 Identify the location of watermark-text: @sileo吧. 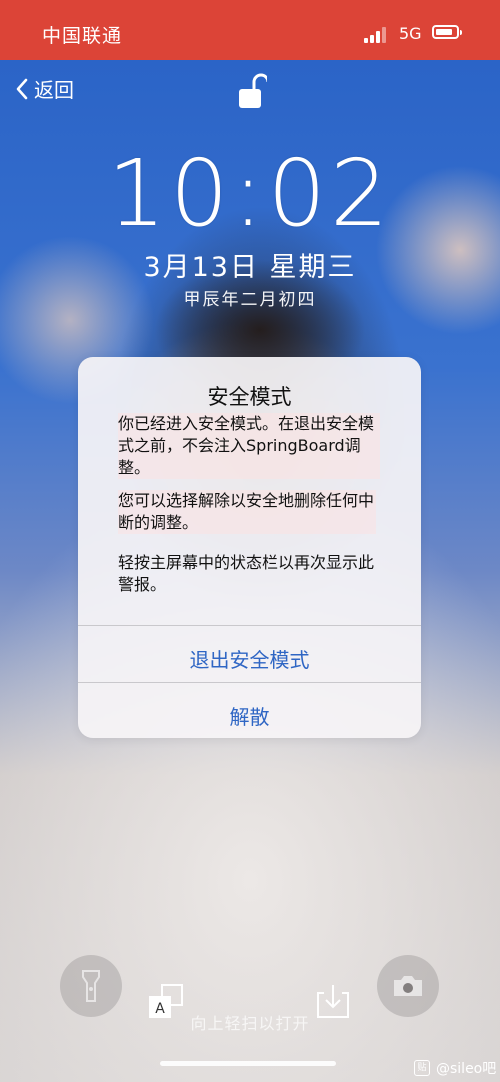
(466, 1069).